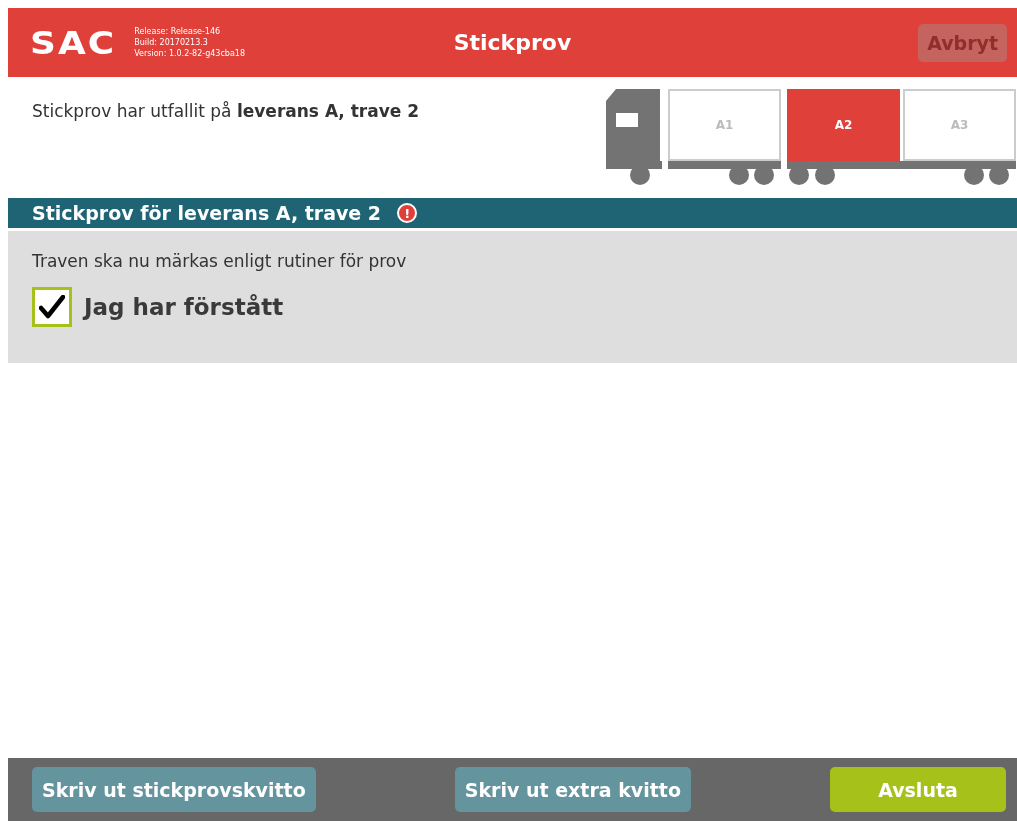  What do you see at coordinates (724, 125) in the screenshot?
I see `compartment: A1` at bounding box center [724, 125].